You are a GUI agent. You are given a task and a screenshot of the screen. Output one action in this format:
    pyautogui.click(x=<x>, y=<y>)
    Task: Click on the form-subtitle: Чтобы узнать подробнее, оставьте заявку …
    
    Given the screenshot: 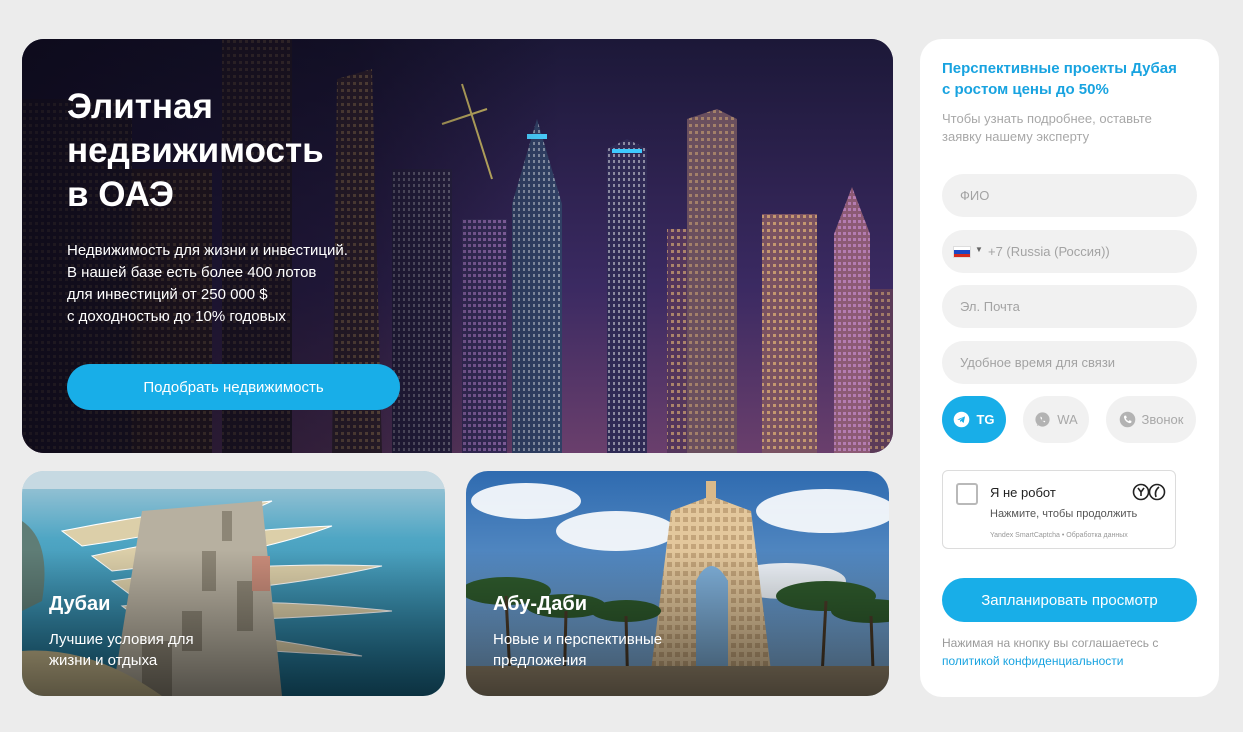 What is the action you would take?
    pyautogui.click(x=1067, y=128)
    